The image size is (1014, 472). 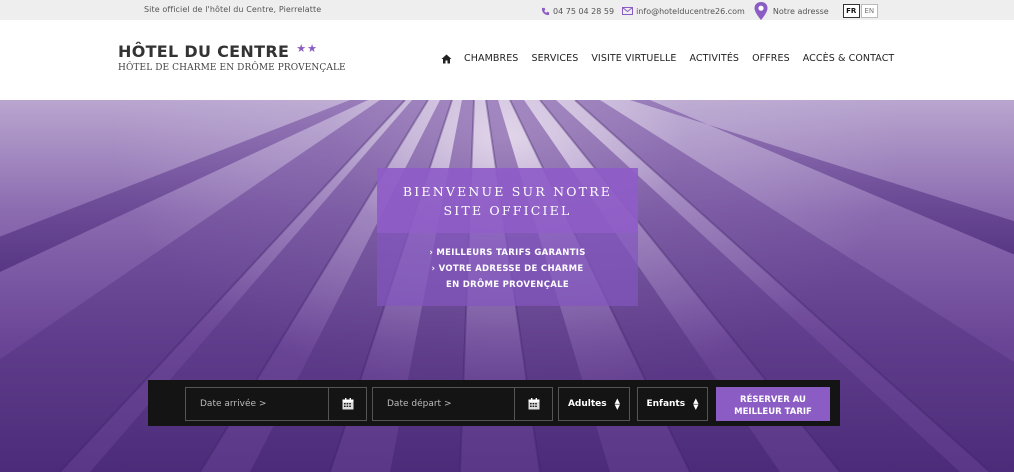 I want to click on welcome-line-1: BIENVENUE SUR NOTRE, so click(x=507, y=191).